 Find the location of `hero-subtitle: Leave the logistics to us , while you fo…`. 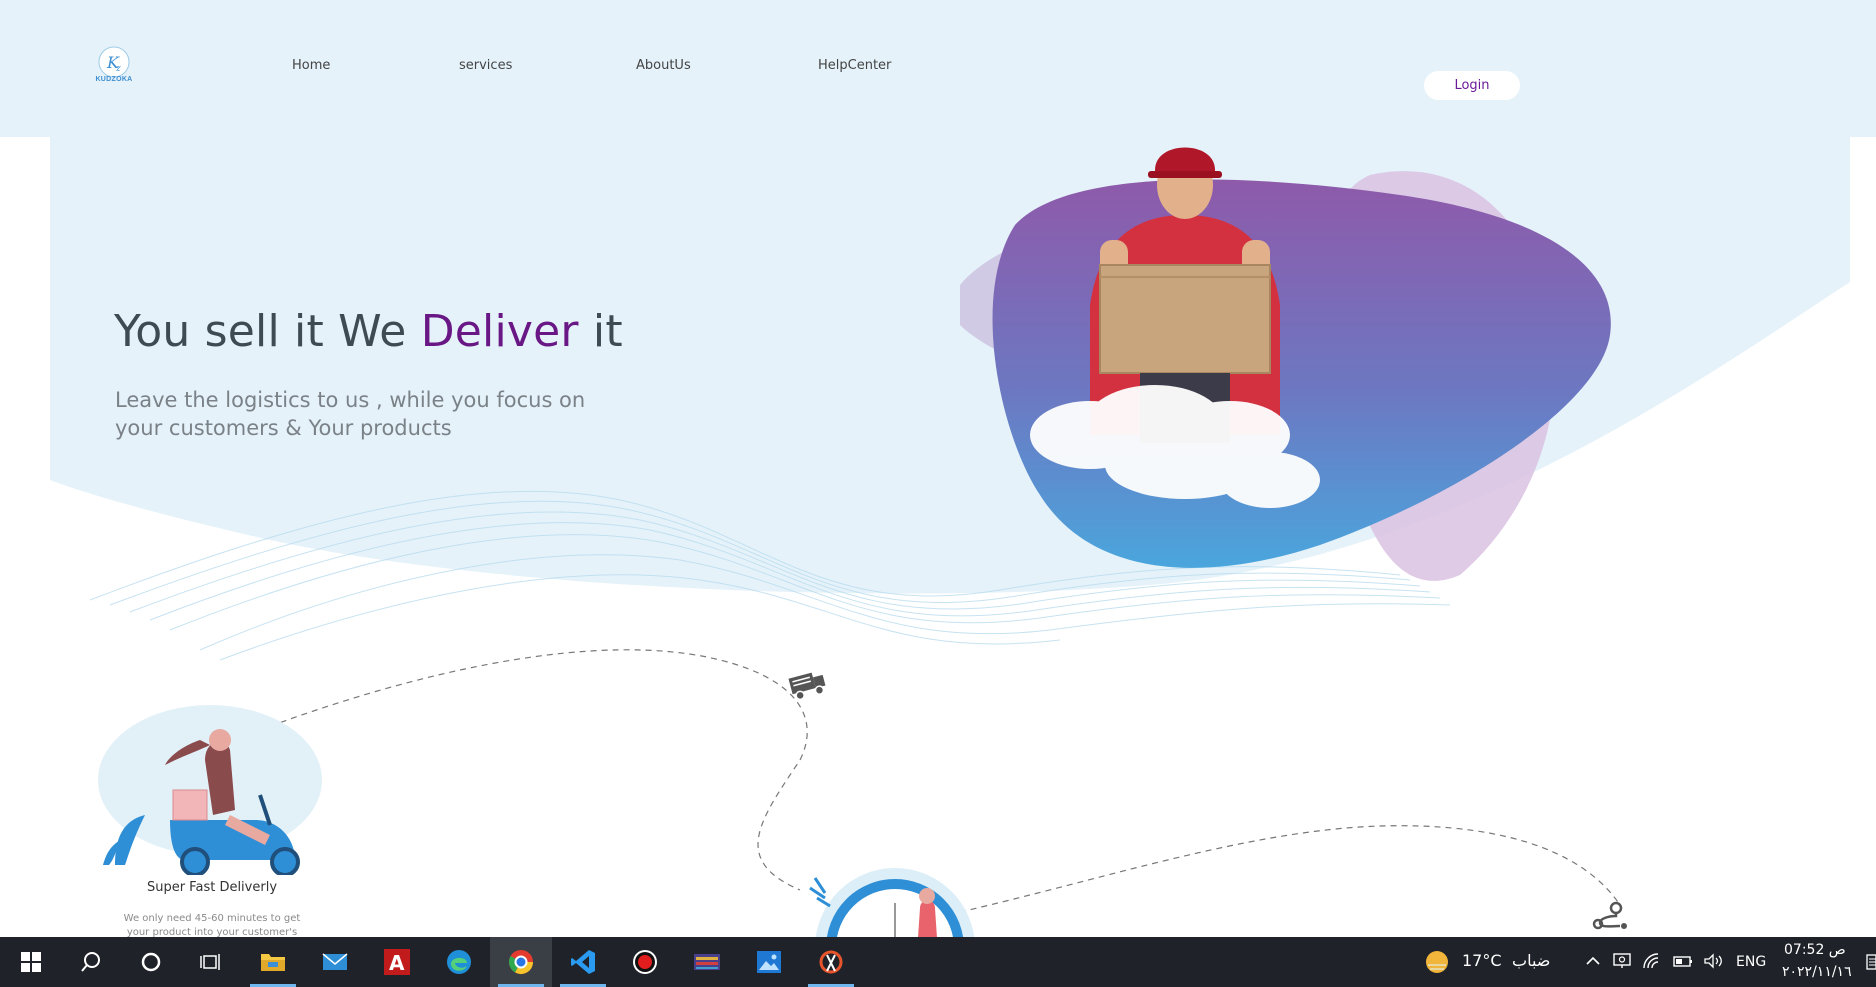

hero-subtitle: Leave the logistics to us , while you fo… is located at coordinates (350, 414).